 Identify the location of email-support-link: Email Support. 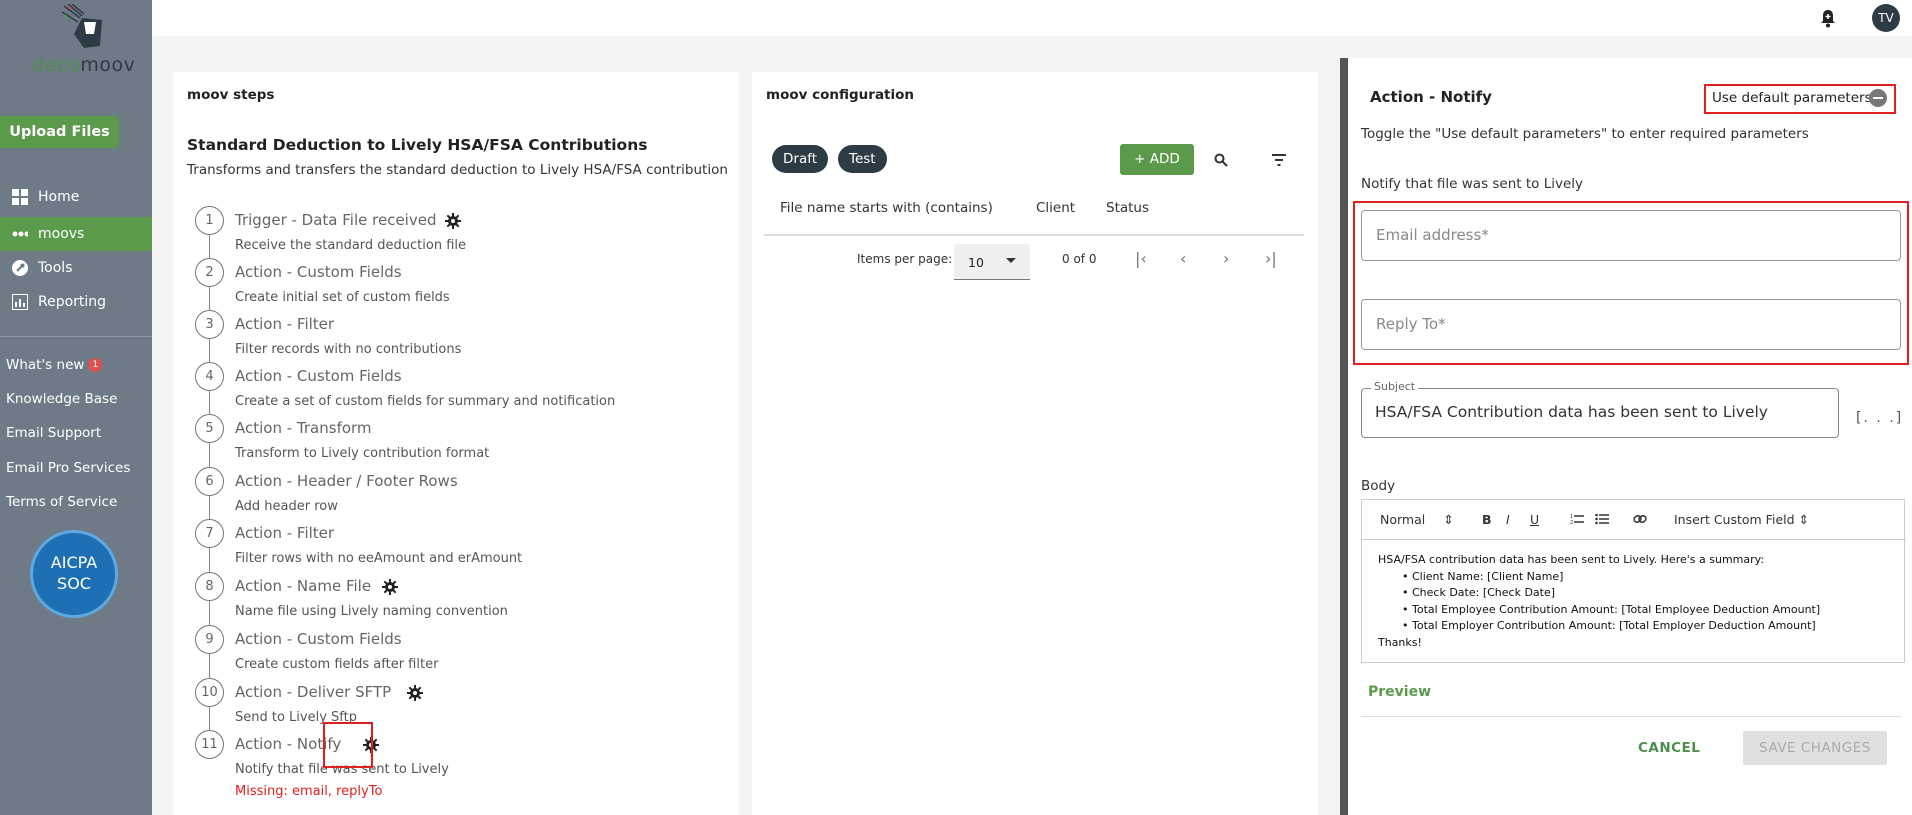
(53, 433).